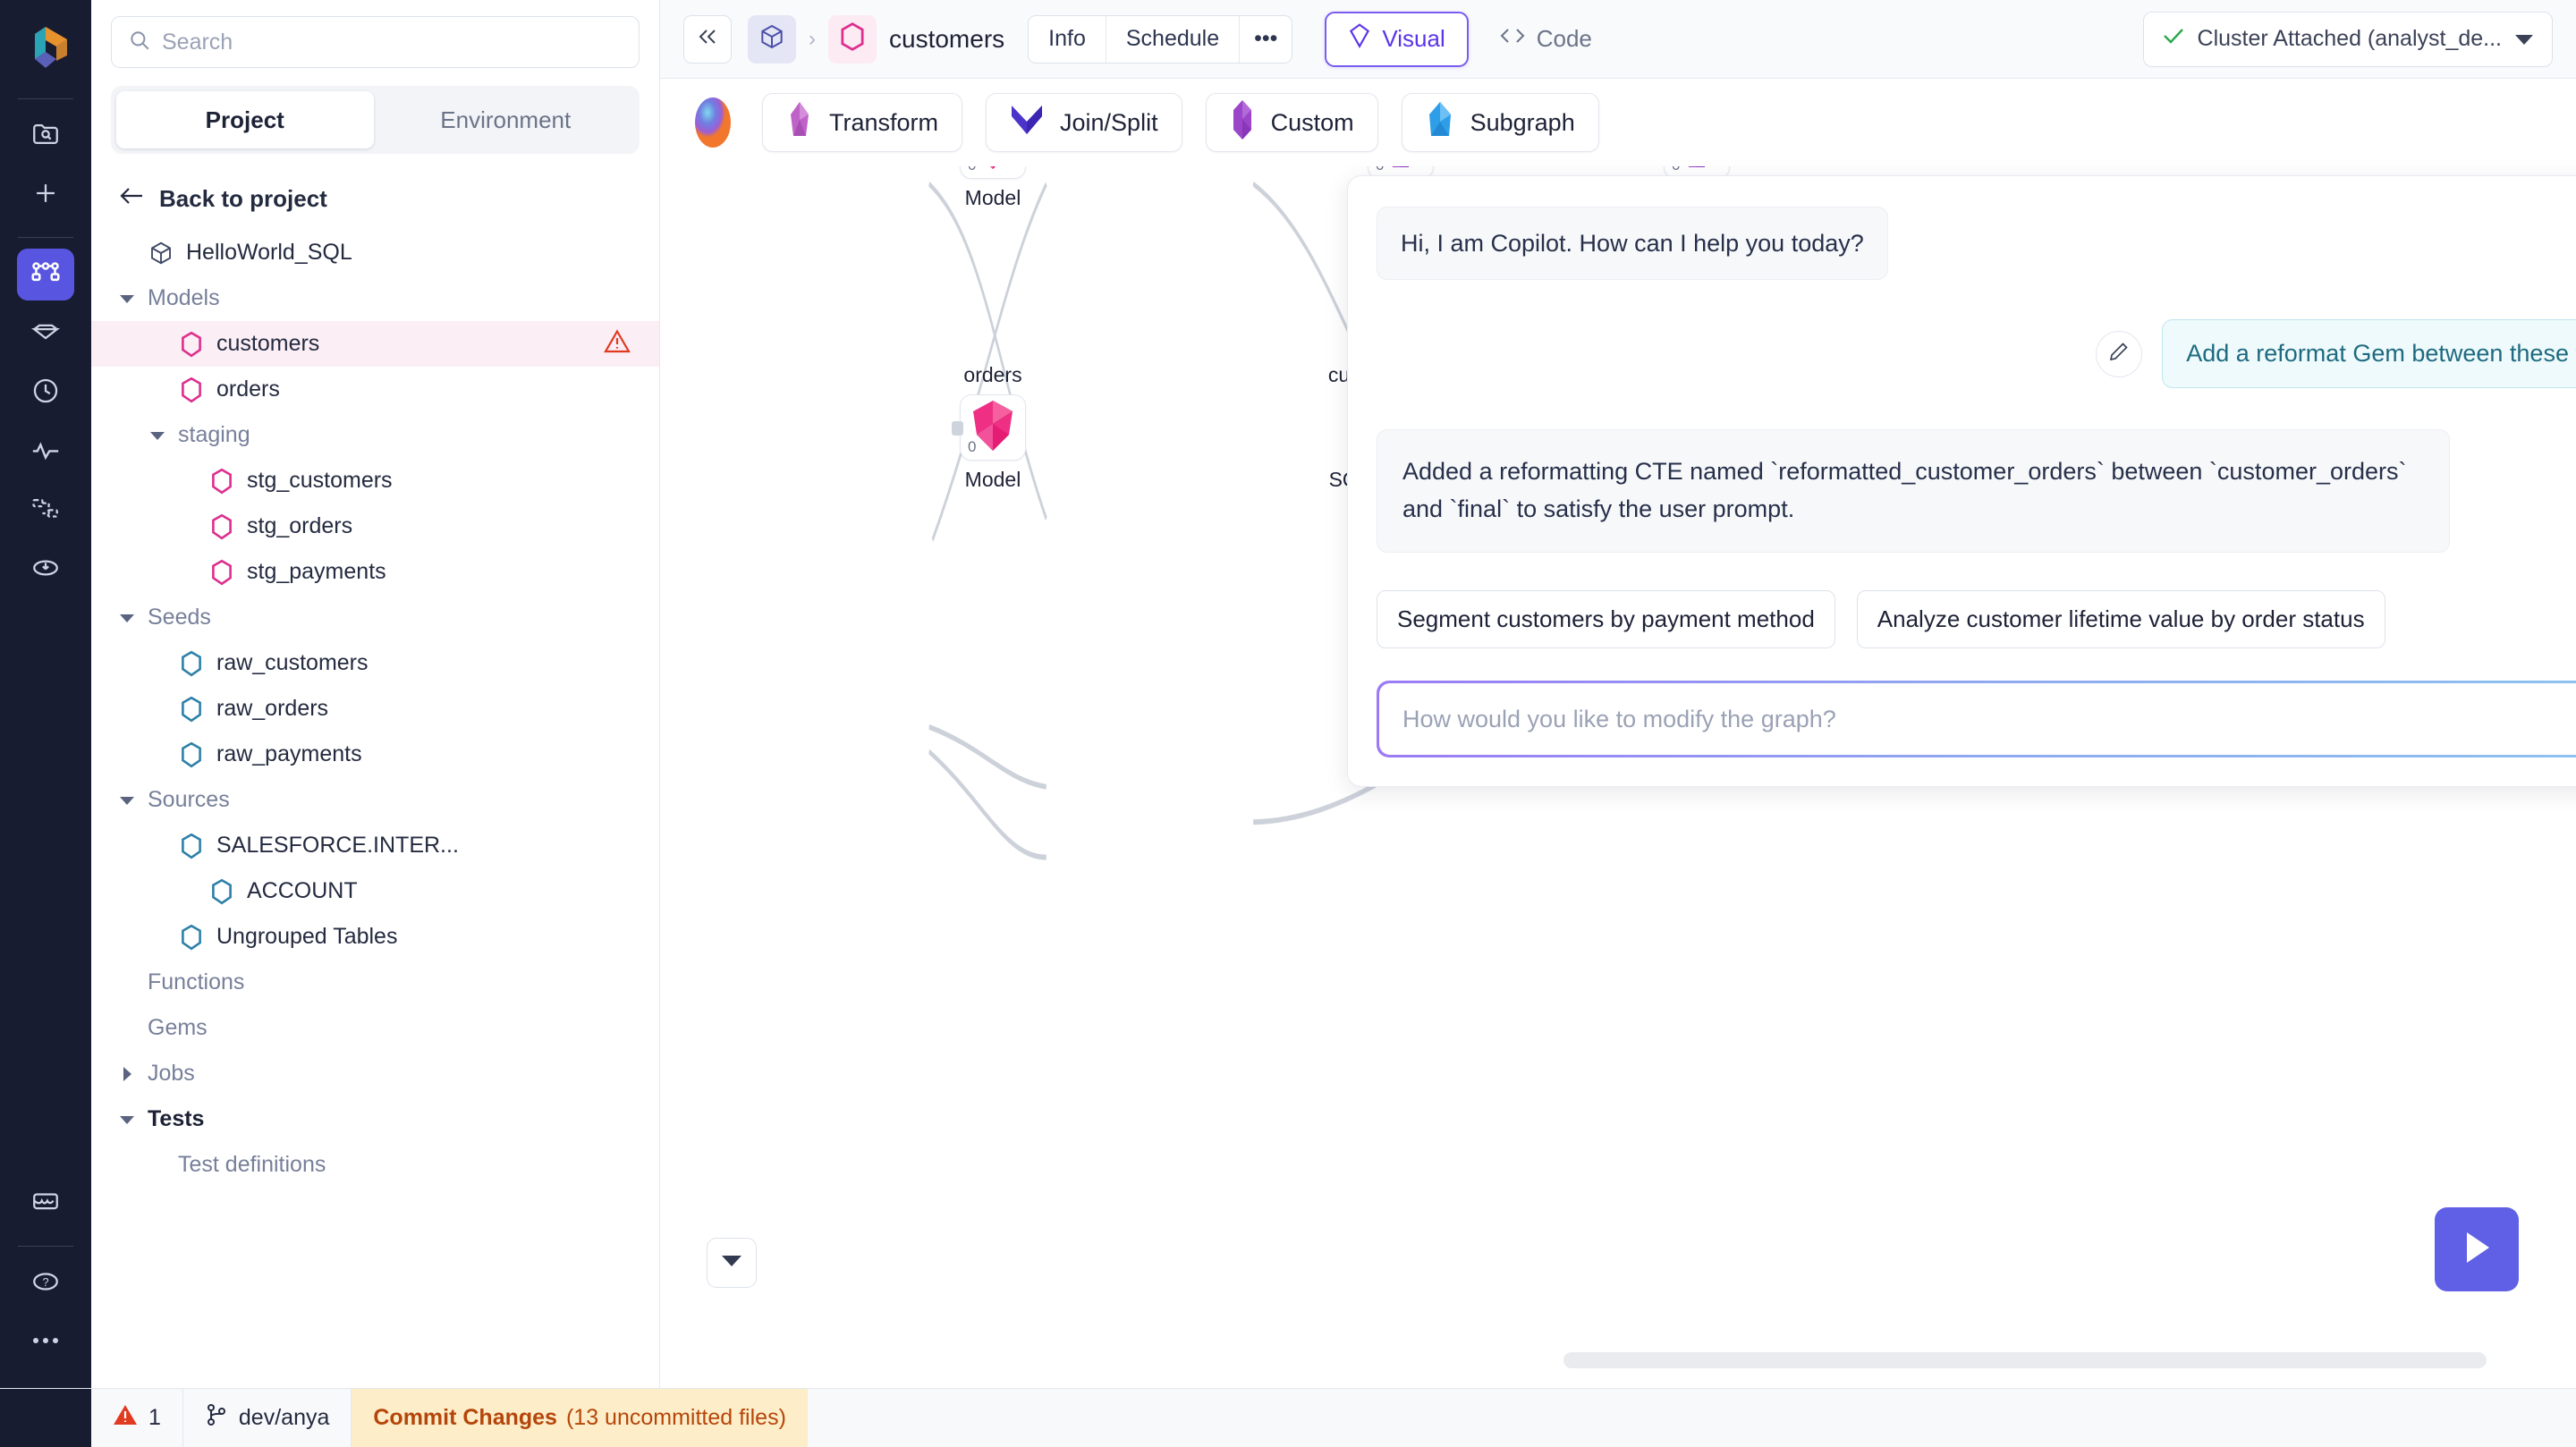 The height and width of the screenshot is (1447, 2576). I want to click on hex-blue-icon, so click(191, 709).